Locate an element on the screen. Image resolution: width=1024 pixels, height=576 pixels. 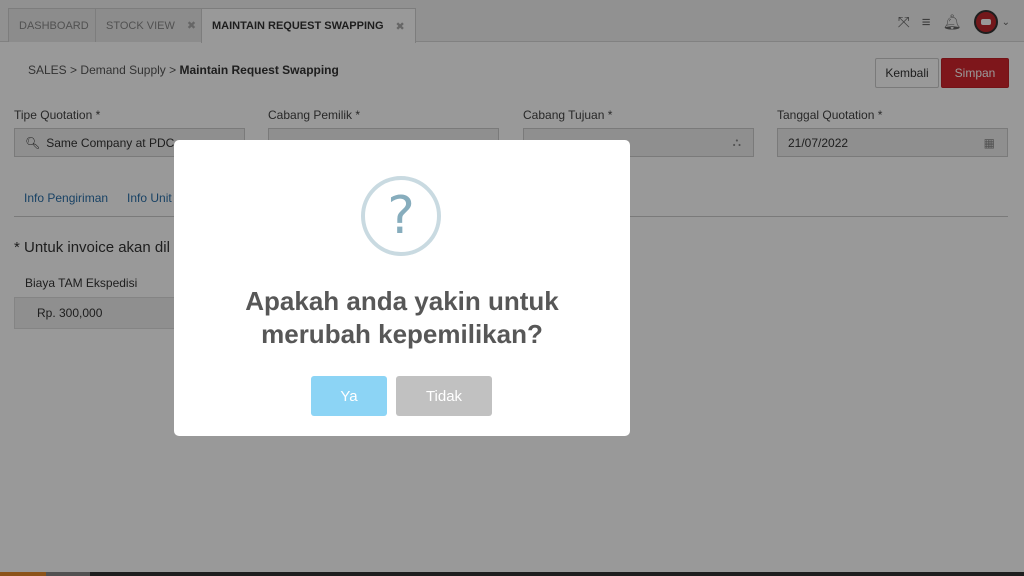
cancel-button: Tidak is located at coordinates (444, 396).